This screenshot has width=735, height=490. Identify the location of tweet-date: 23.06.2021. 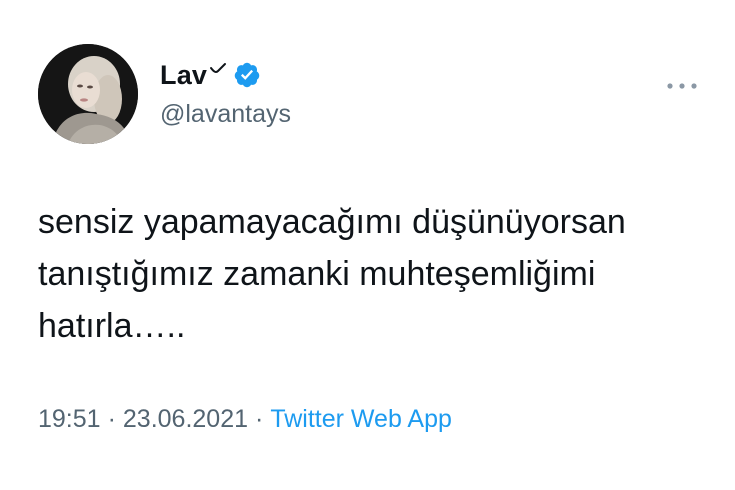
(185, 419).